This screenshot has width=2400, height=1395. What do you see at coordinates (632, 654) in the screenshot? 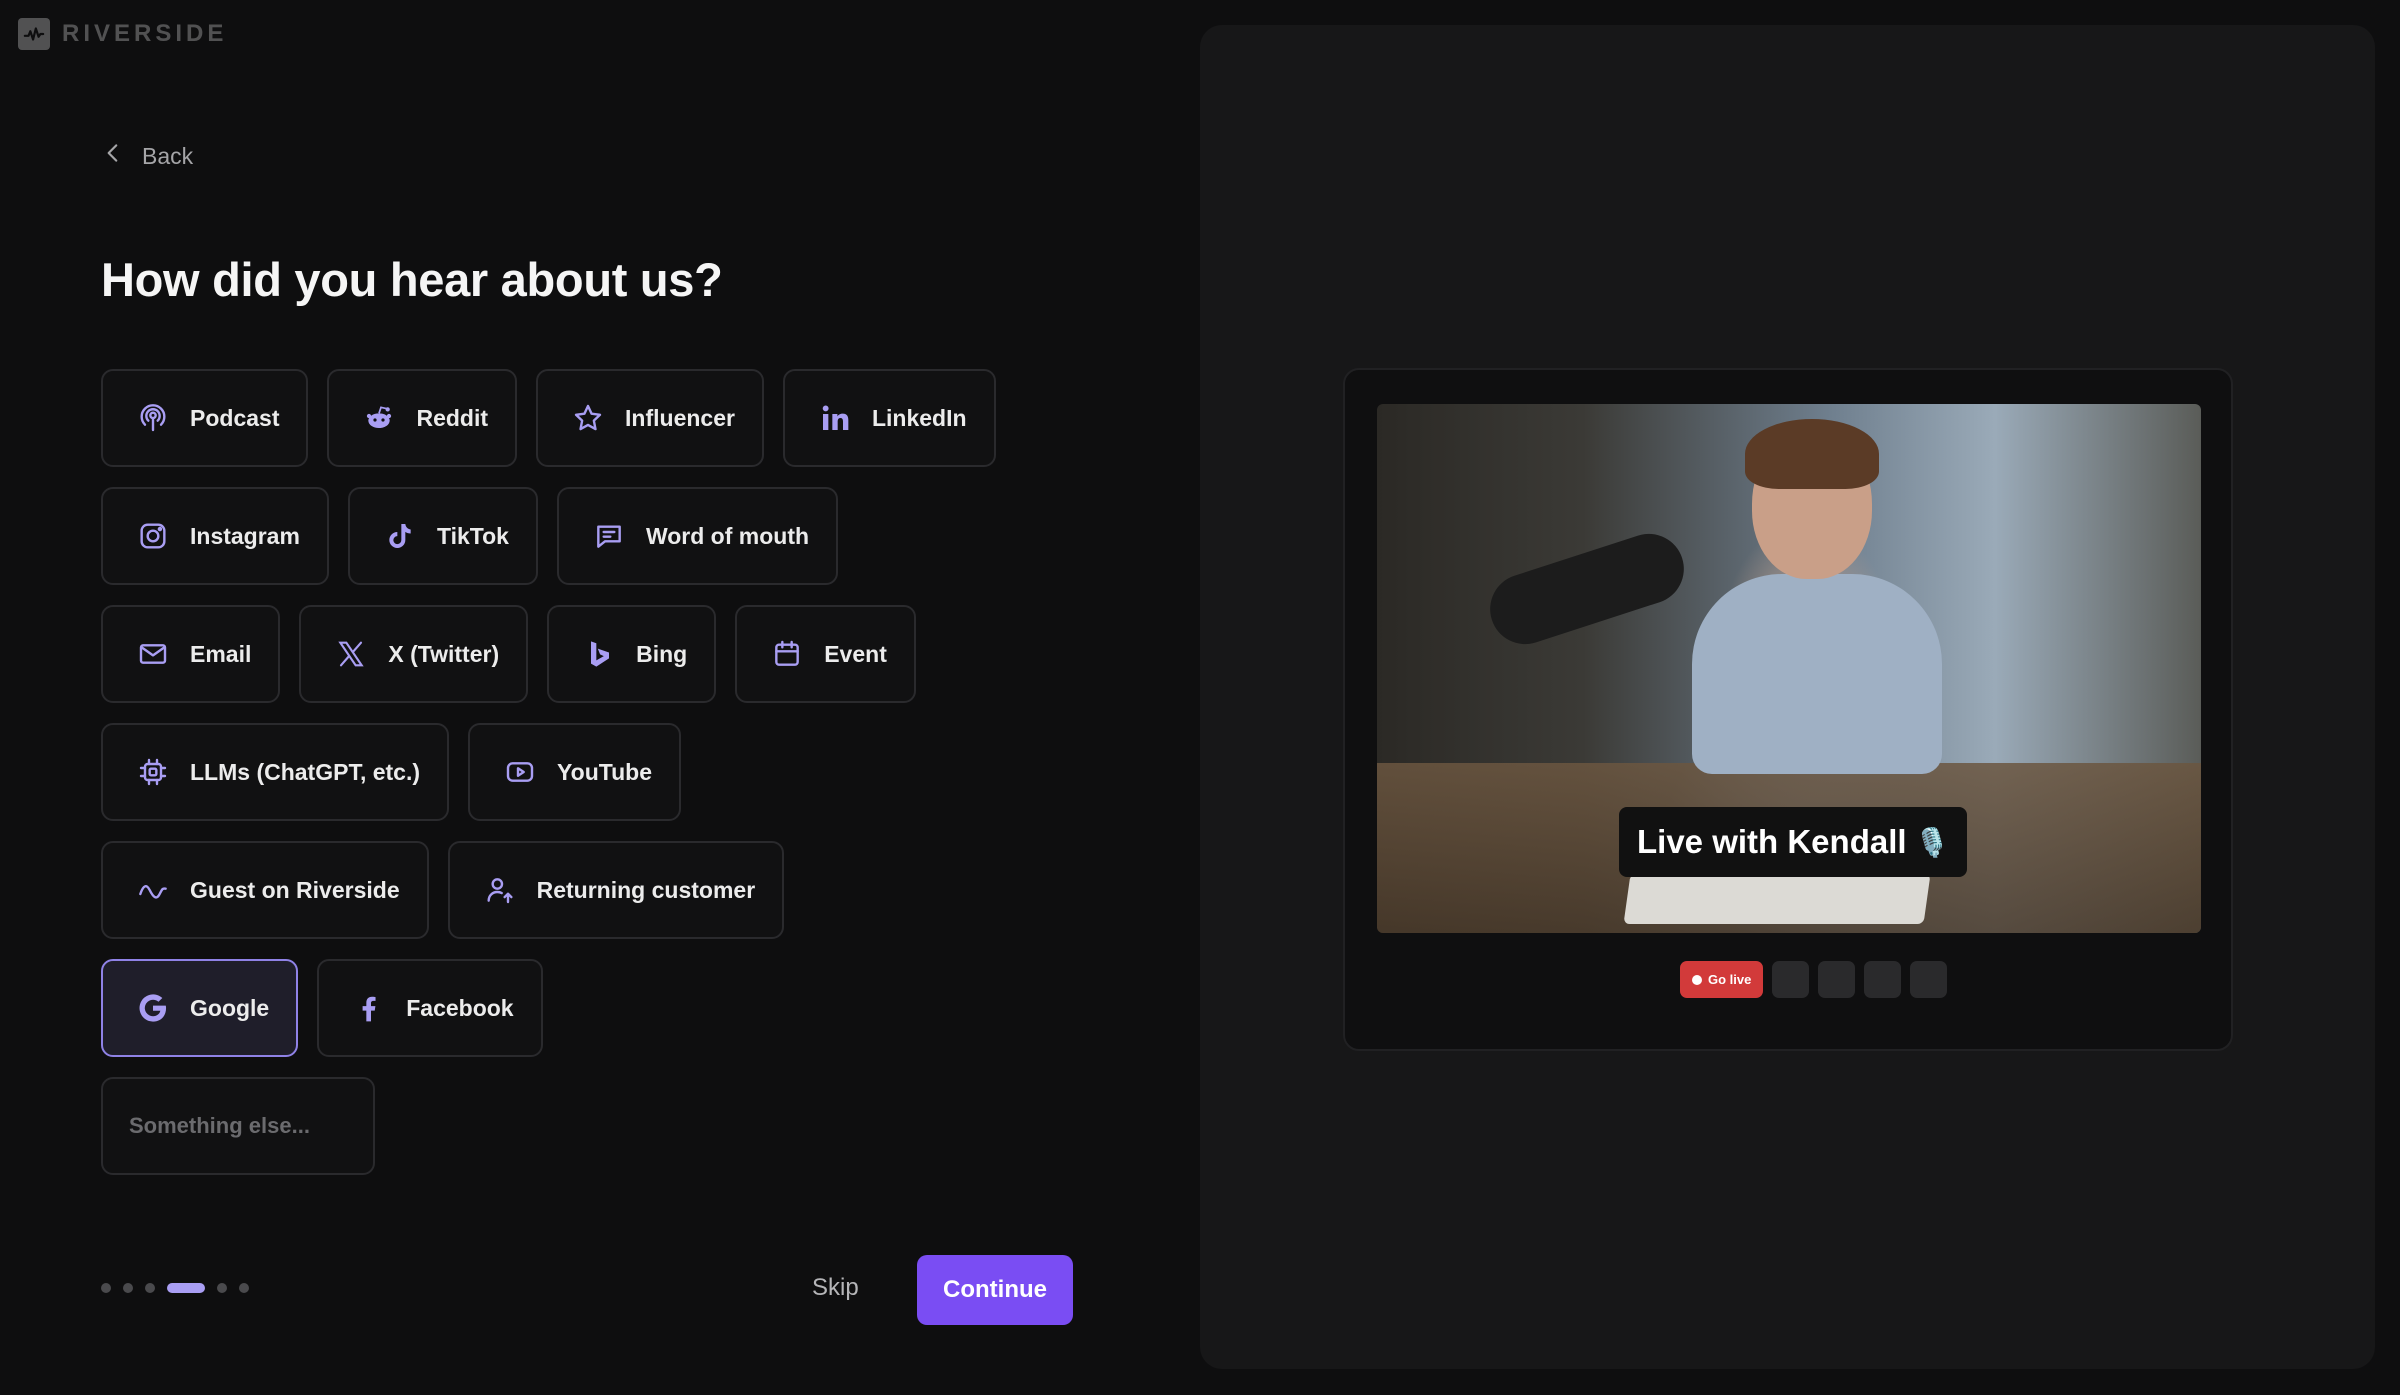
I see `option-bing: Bing` at bounding box center [632, 654].